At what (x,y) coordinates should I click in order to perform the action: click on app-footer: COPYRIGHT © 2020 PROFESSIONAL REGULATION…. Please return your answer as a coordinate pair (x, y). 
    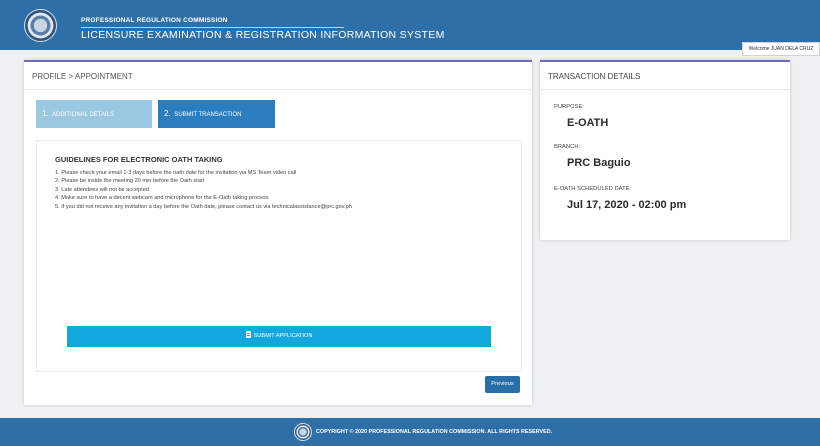
    Looking at the image, I should click on (410, 432).